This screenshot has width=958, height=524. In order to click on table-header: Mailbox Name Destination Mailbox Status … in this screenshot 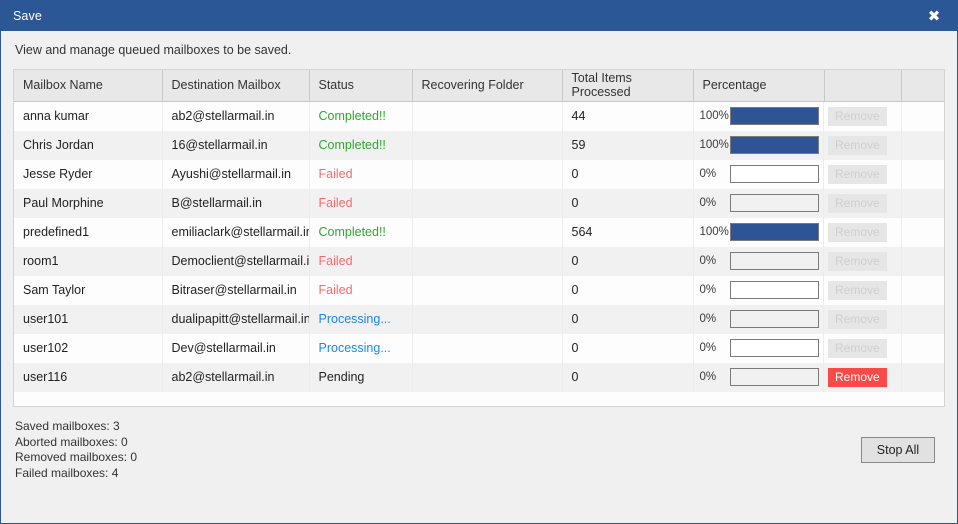, I will do `click(479, 86)`.